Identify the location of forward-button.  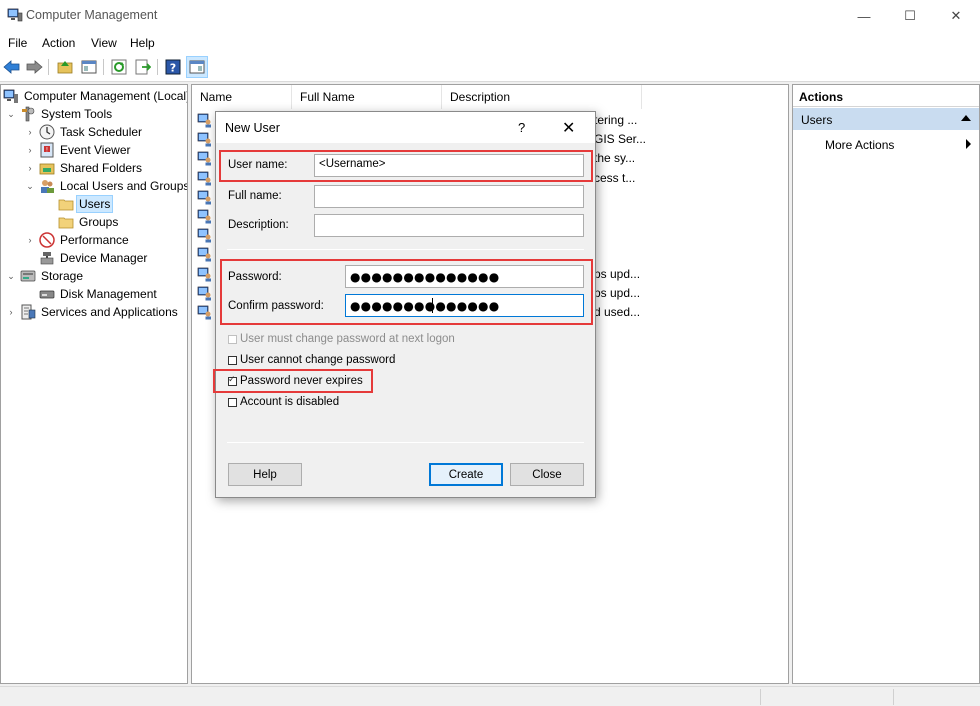
(34, 67).